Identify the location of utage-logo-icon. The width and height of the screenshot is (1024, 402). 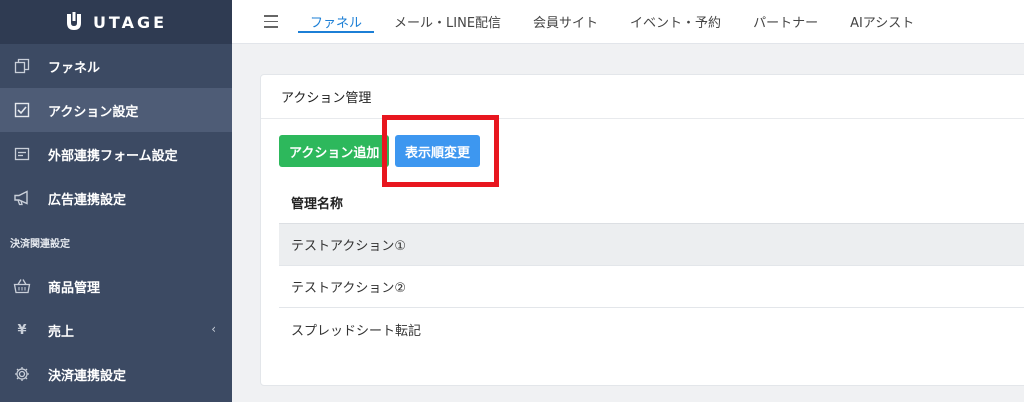
(73, 21).